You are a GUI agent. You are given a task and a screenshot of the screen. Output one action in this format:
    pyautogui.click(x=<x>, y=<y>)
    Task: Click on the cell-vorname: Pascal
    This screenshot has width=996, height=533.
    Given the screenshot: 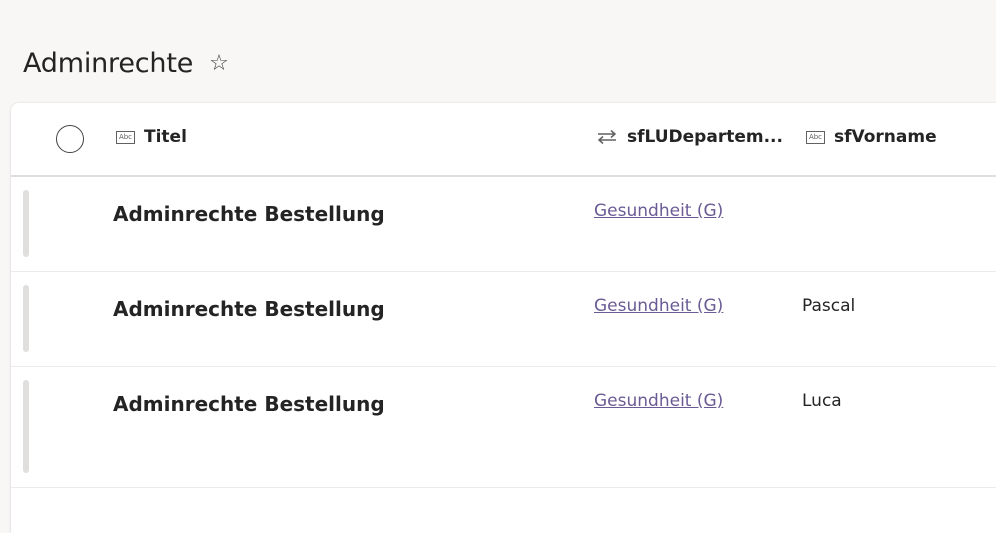 What is the action you would take?
    pyautogui.click(x=829, y=306)
    